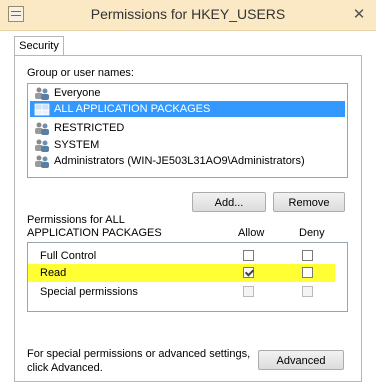 Image resolution: width=376 pixels, height=384 pixels. I want to click on perm-name: Special permissions, so click(89, 292).